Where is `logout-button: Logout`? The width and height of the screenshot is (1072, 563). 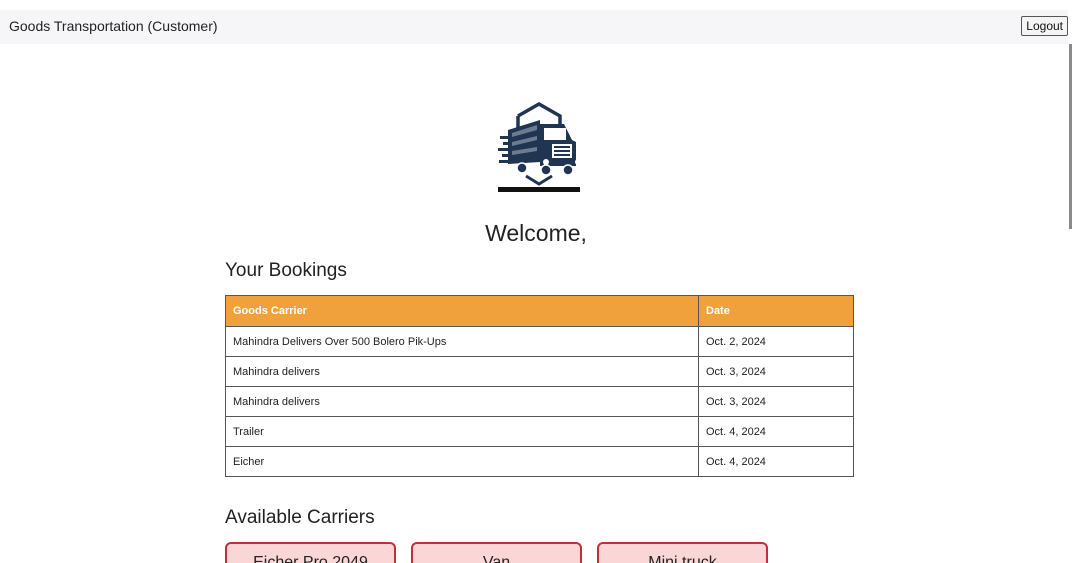
logout-button: Logout is located at coordinates (1044, 26).